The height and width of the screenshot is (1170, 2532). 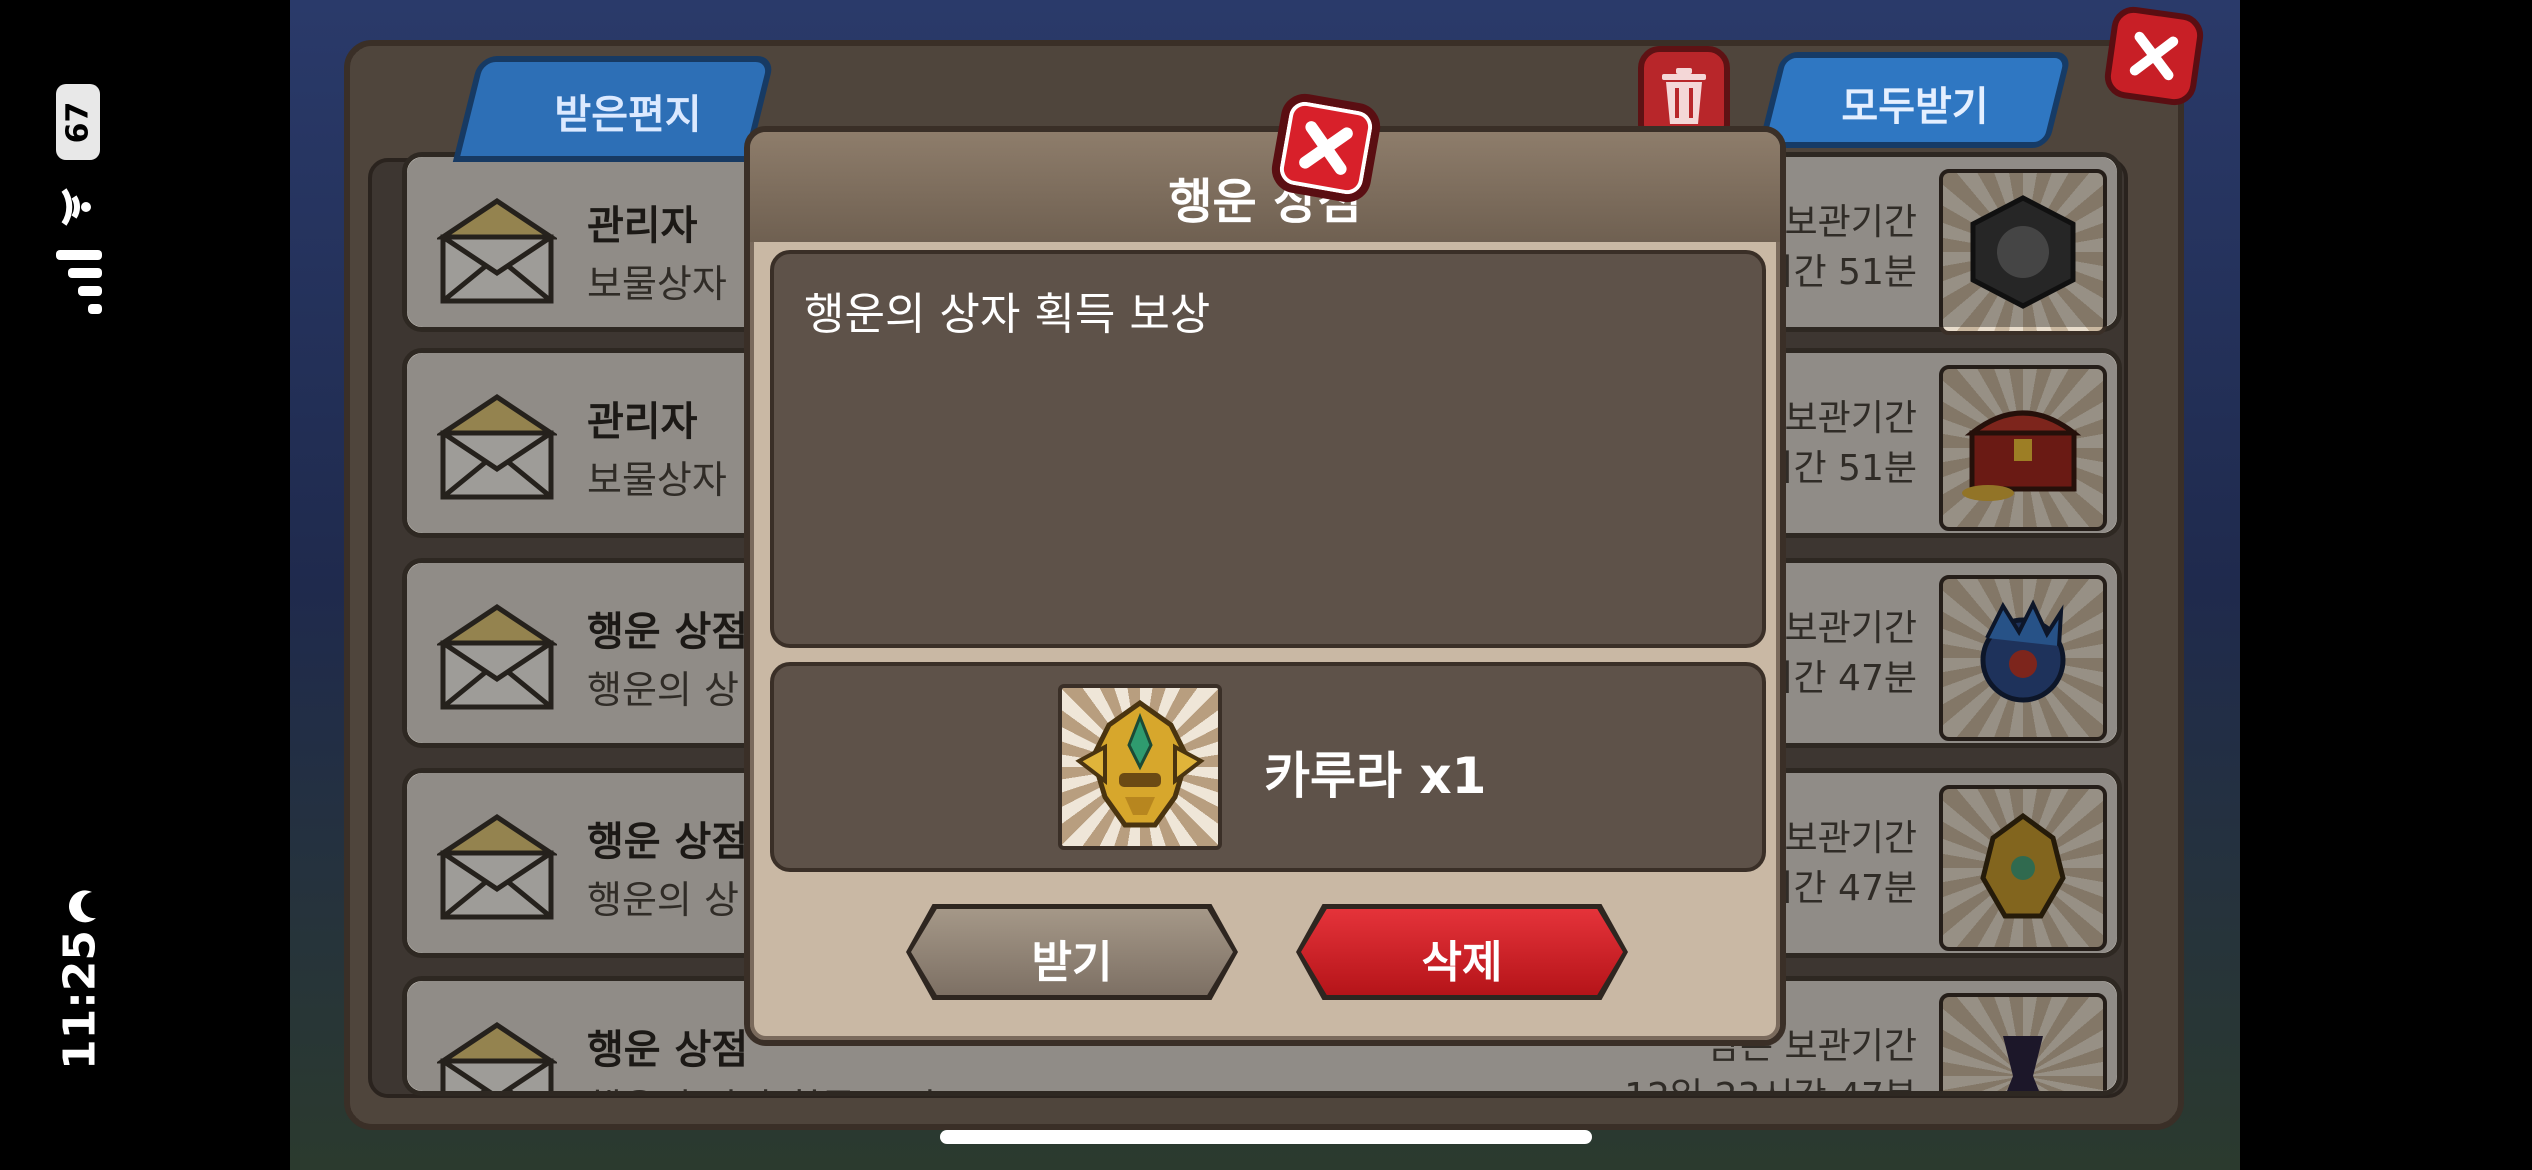 I want to click on receive-button-label: 받기, so click(x=1072, y=962).